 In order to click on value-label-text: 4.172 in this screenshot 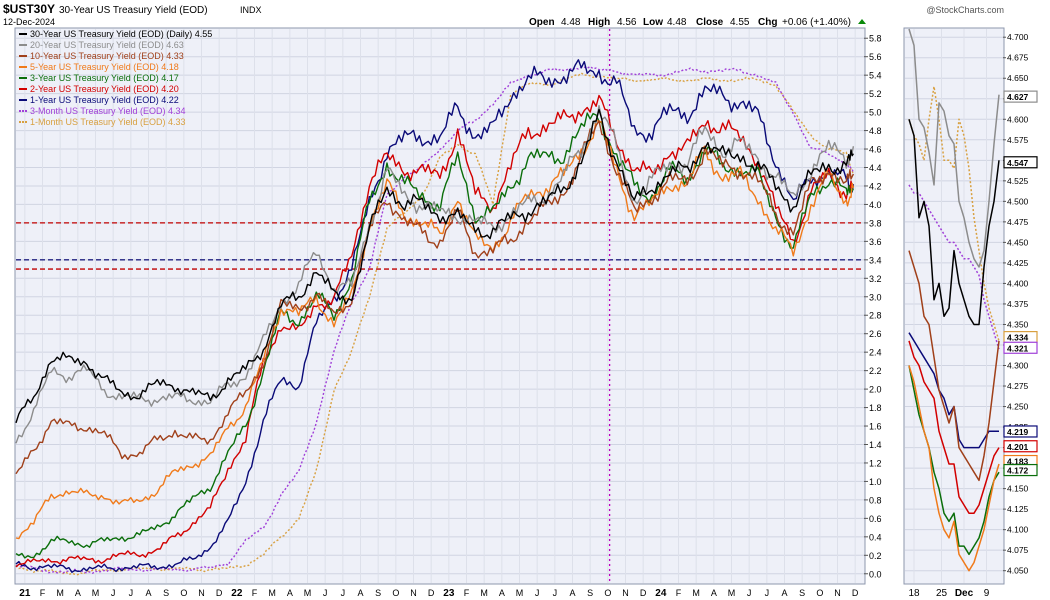, I will do `click(1018, 471)`.